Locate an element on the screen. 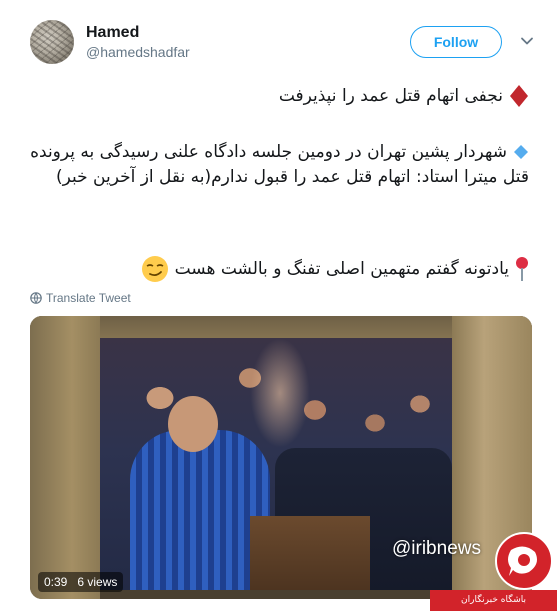 The image size is (557, 611). user-handle: @hamedshadfar is located at coordinates (138, 52).